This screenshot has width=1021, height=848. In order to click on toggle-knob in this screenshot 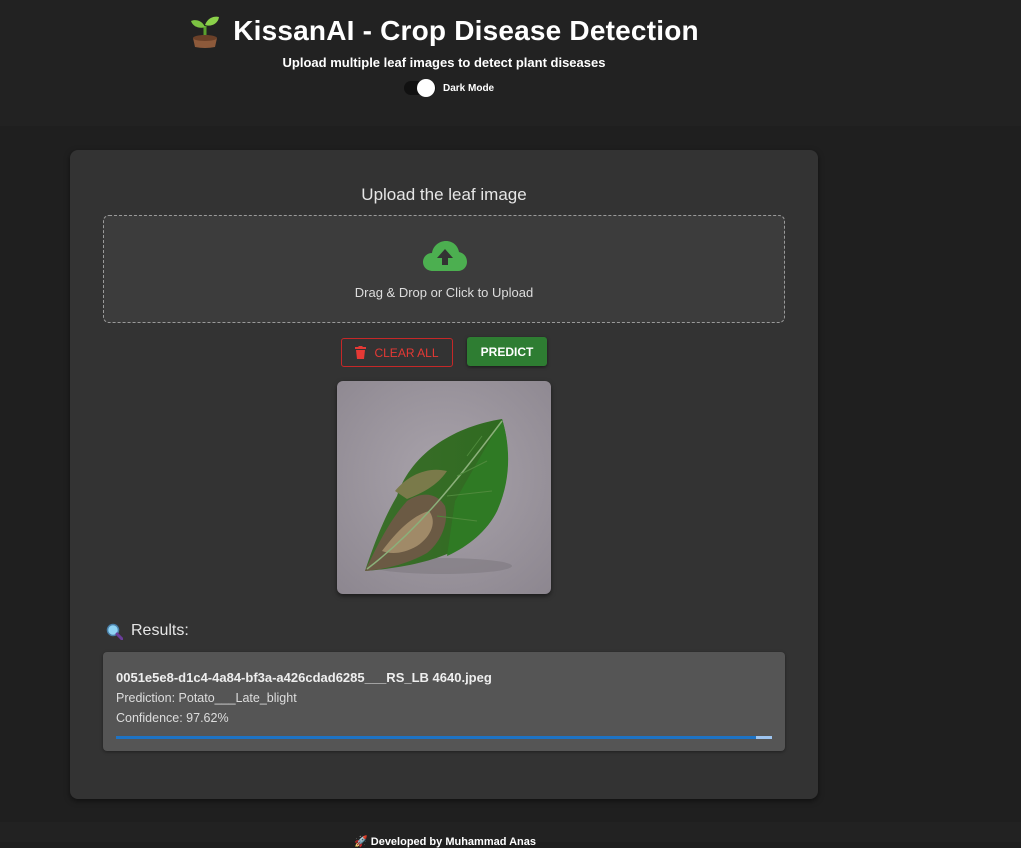, I will do `click(426, 88)`.